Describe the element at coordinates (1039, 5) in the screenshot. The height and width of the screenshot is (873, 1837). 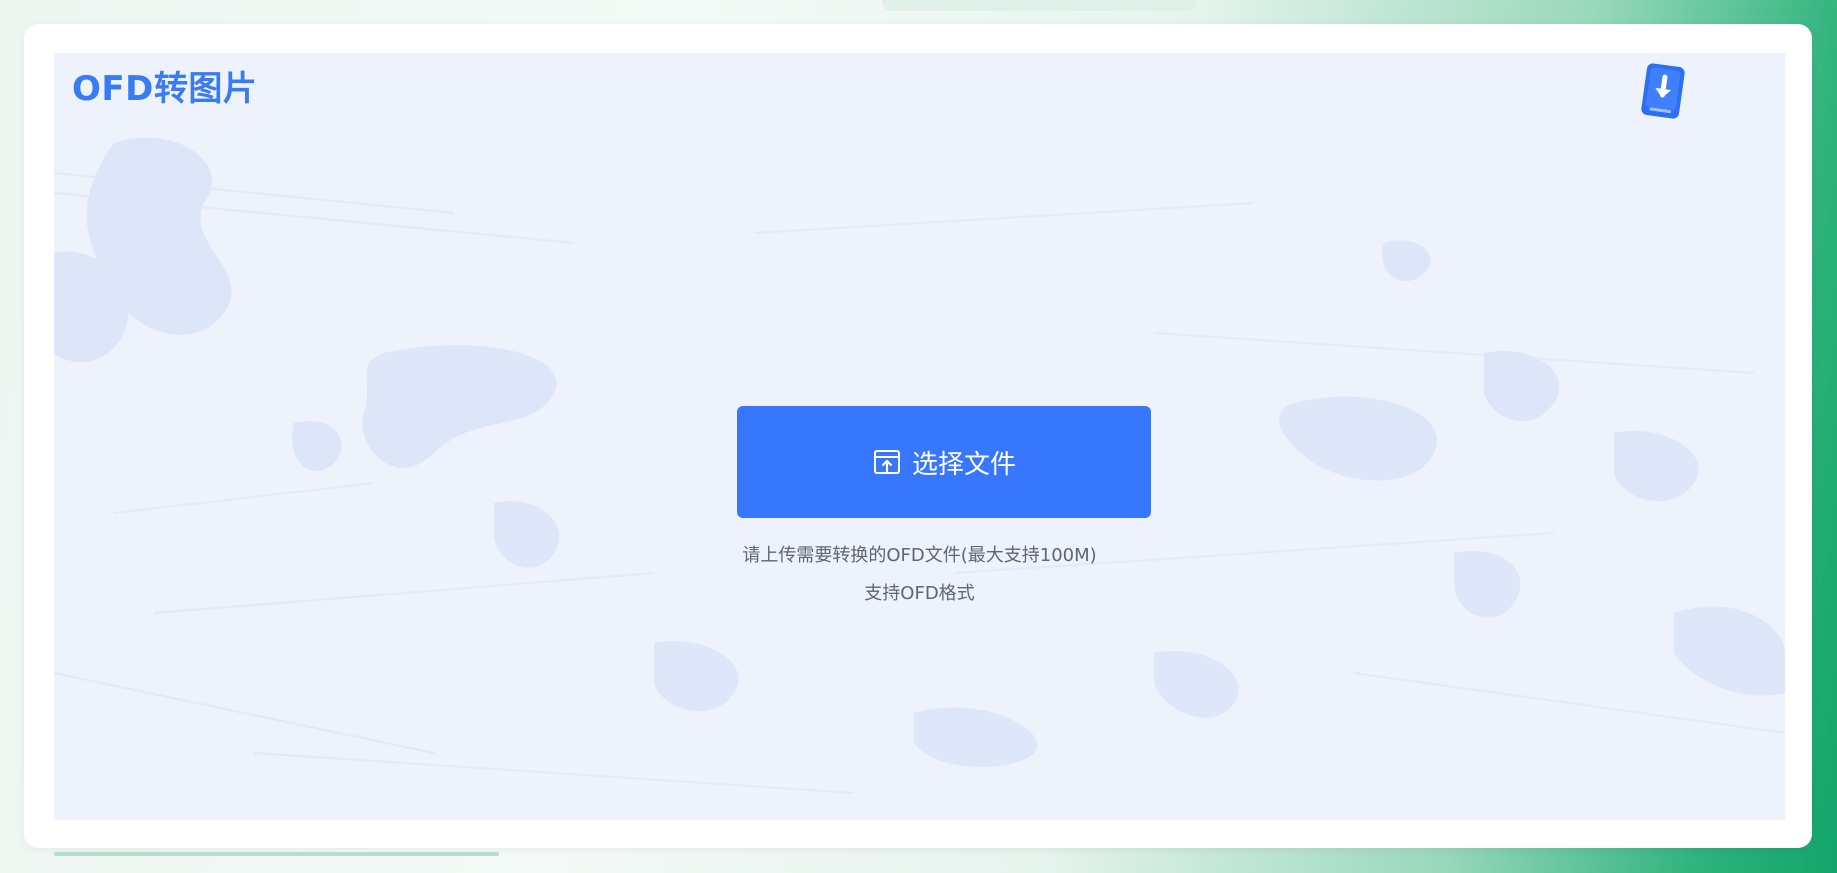
I see `top-tab-decoration` at that location.